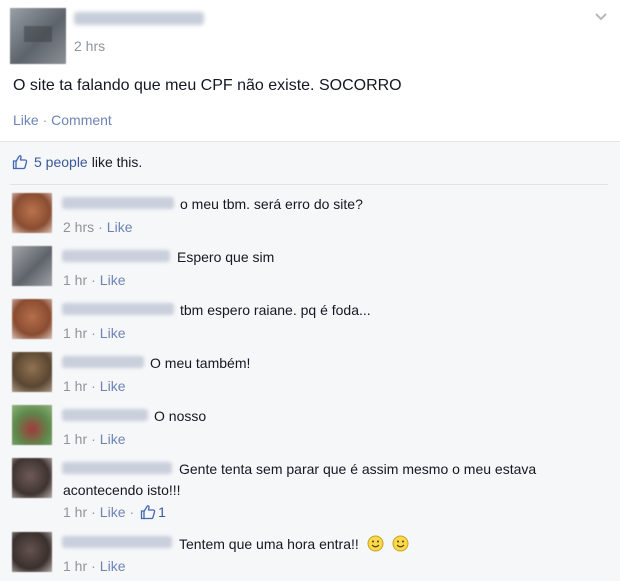 The image size is (620, 581). Describe the element at coordinates (89, 46) in the screenshot. I see `post-timestamp: 2 hrs` at that location.